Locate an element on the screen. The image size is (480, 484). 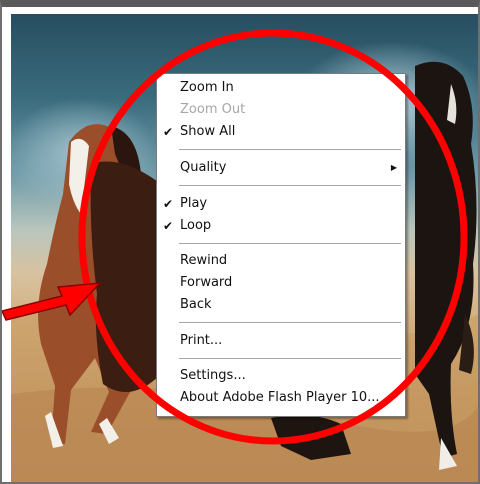
menu-item-play: ✔ Play is located at coordinates (281, 204).